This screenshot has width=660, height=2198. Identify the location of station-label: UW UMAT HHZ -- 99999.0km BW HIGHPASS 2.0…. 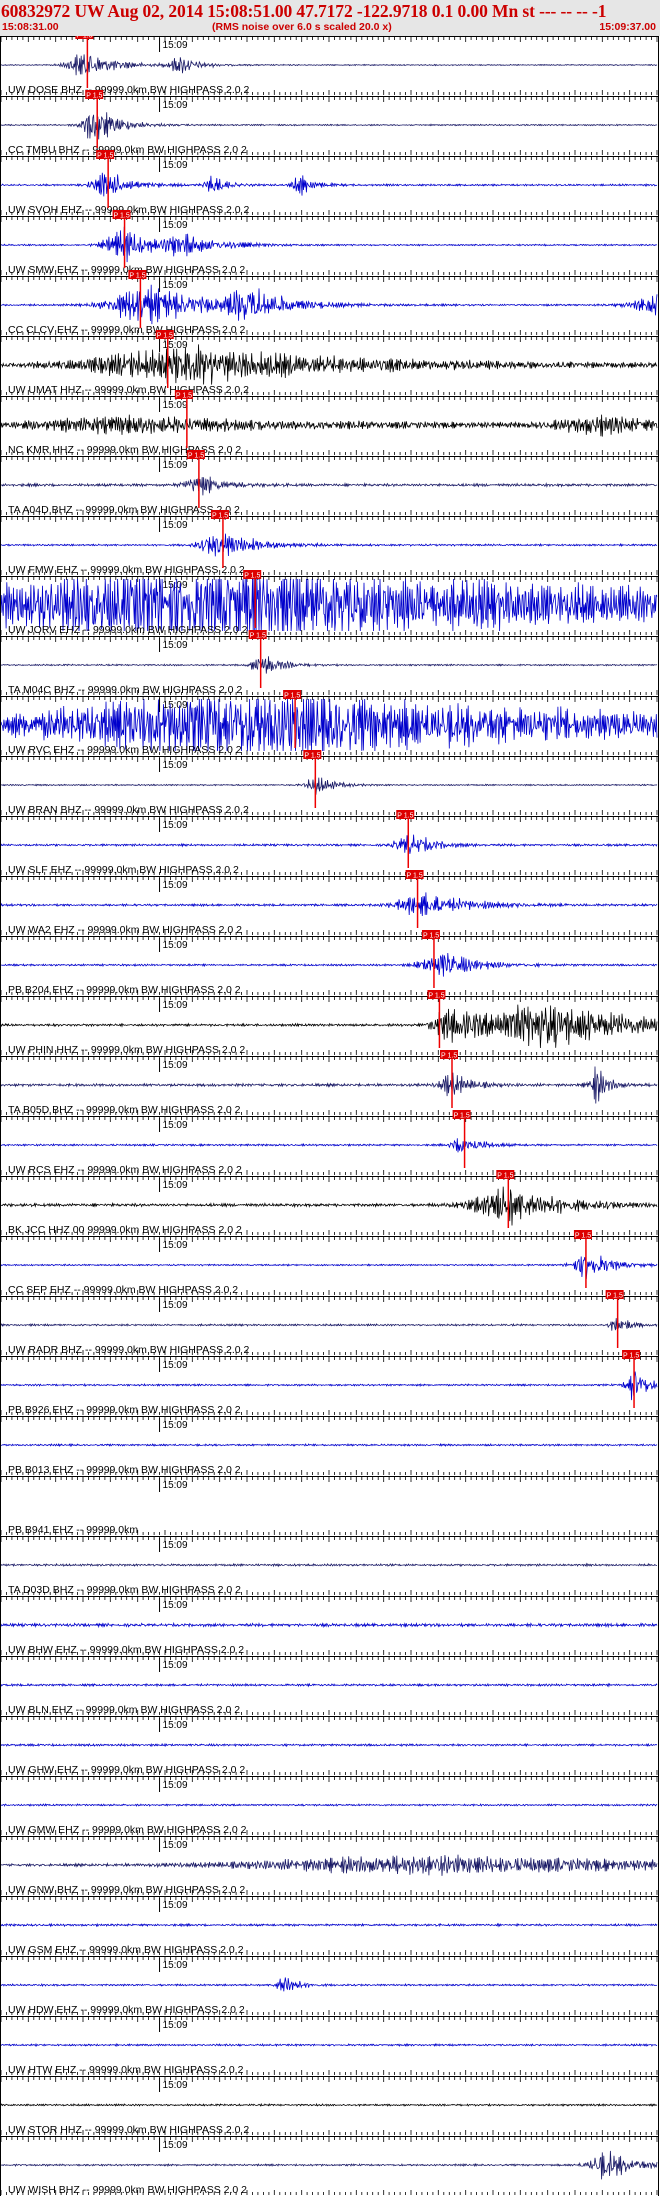
(128, 390).